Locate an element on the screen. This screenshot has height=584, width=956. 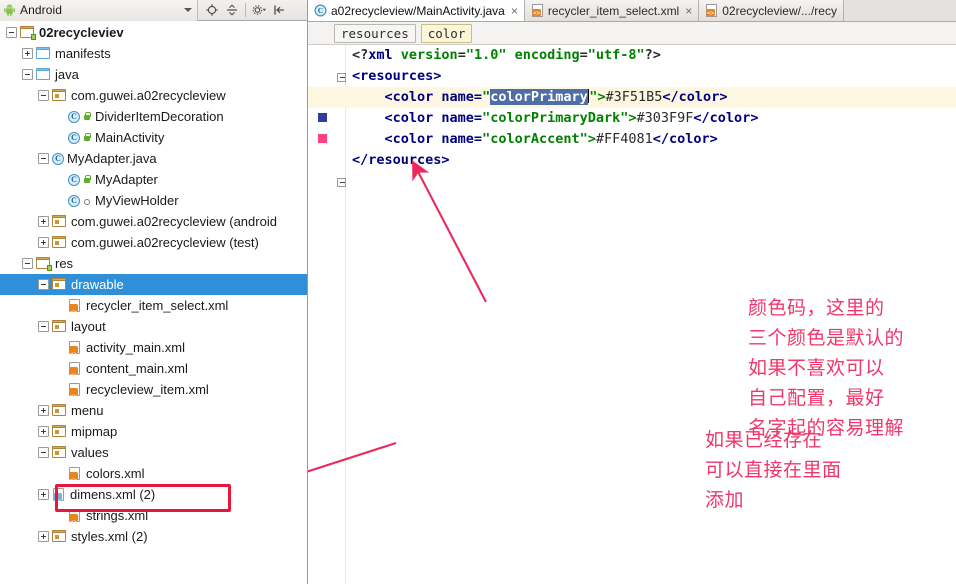
code-line: <resources> is located at coordinates (654, 76).